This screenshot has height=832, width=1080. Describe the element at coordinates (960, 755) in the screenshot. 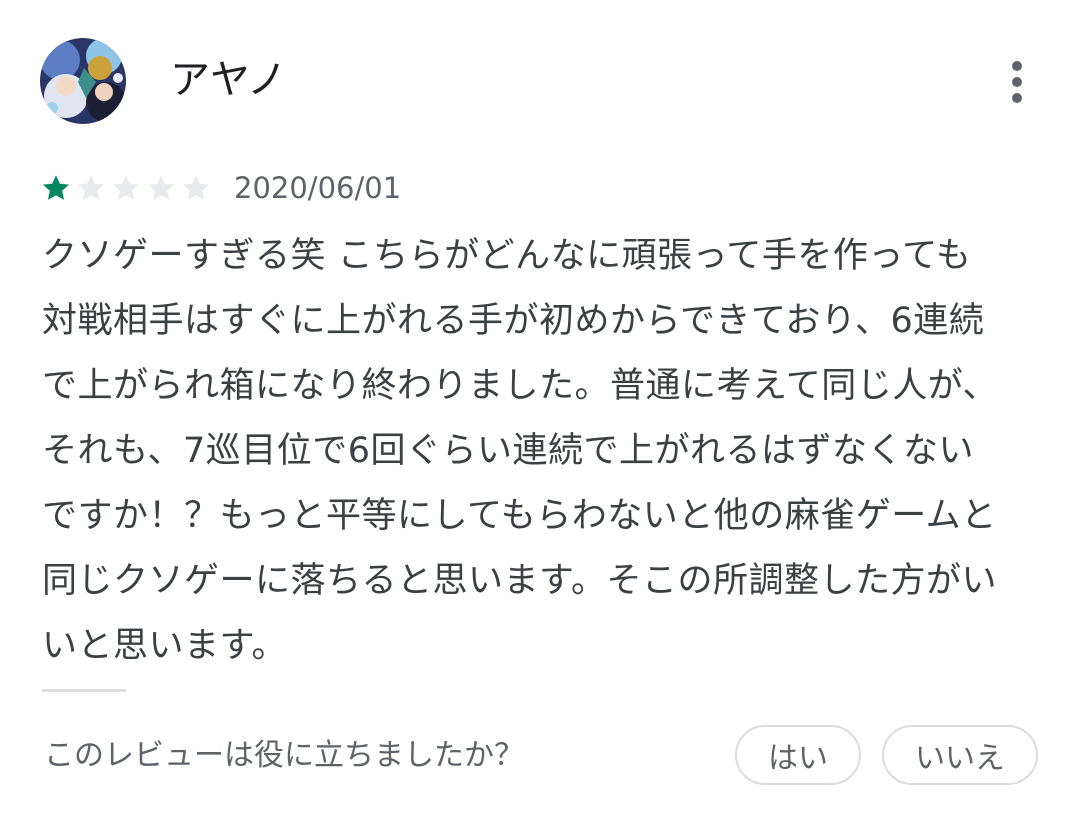

I see `helpful-no-button: いいえ` at that location.